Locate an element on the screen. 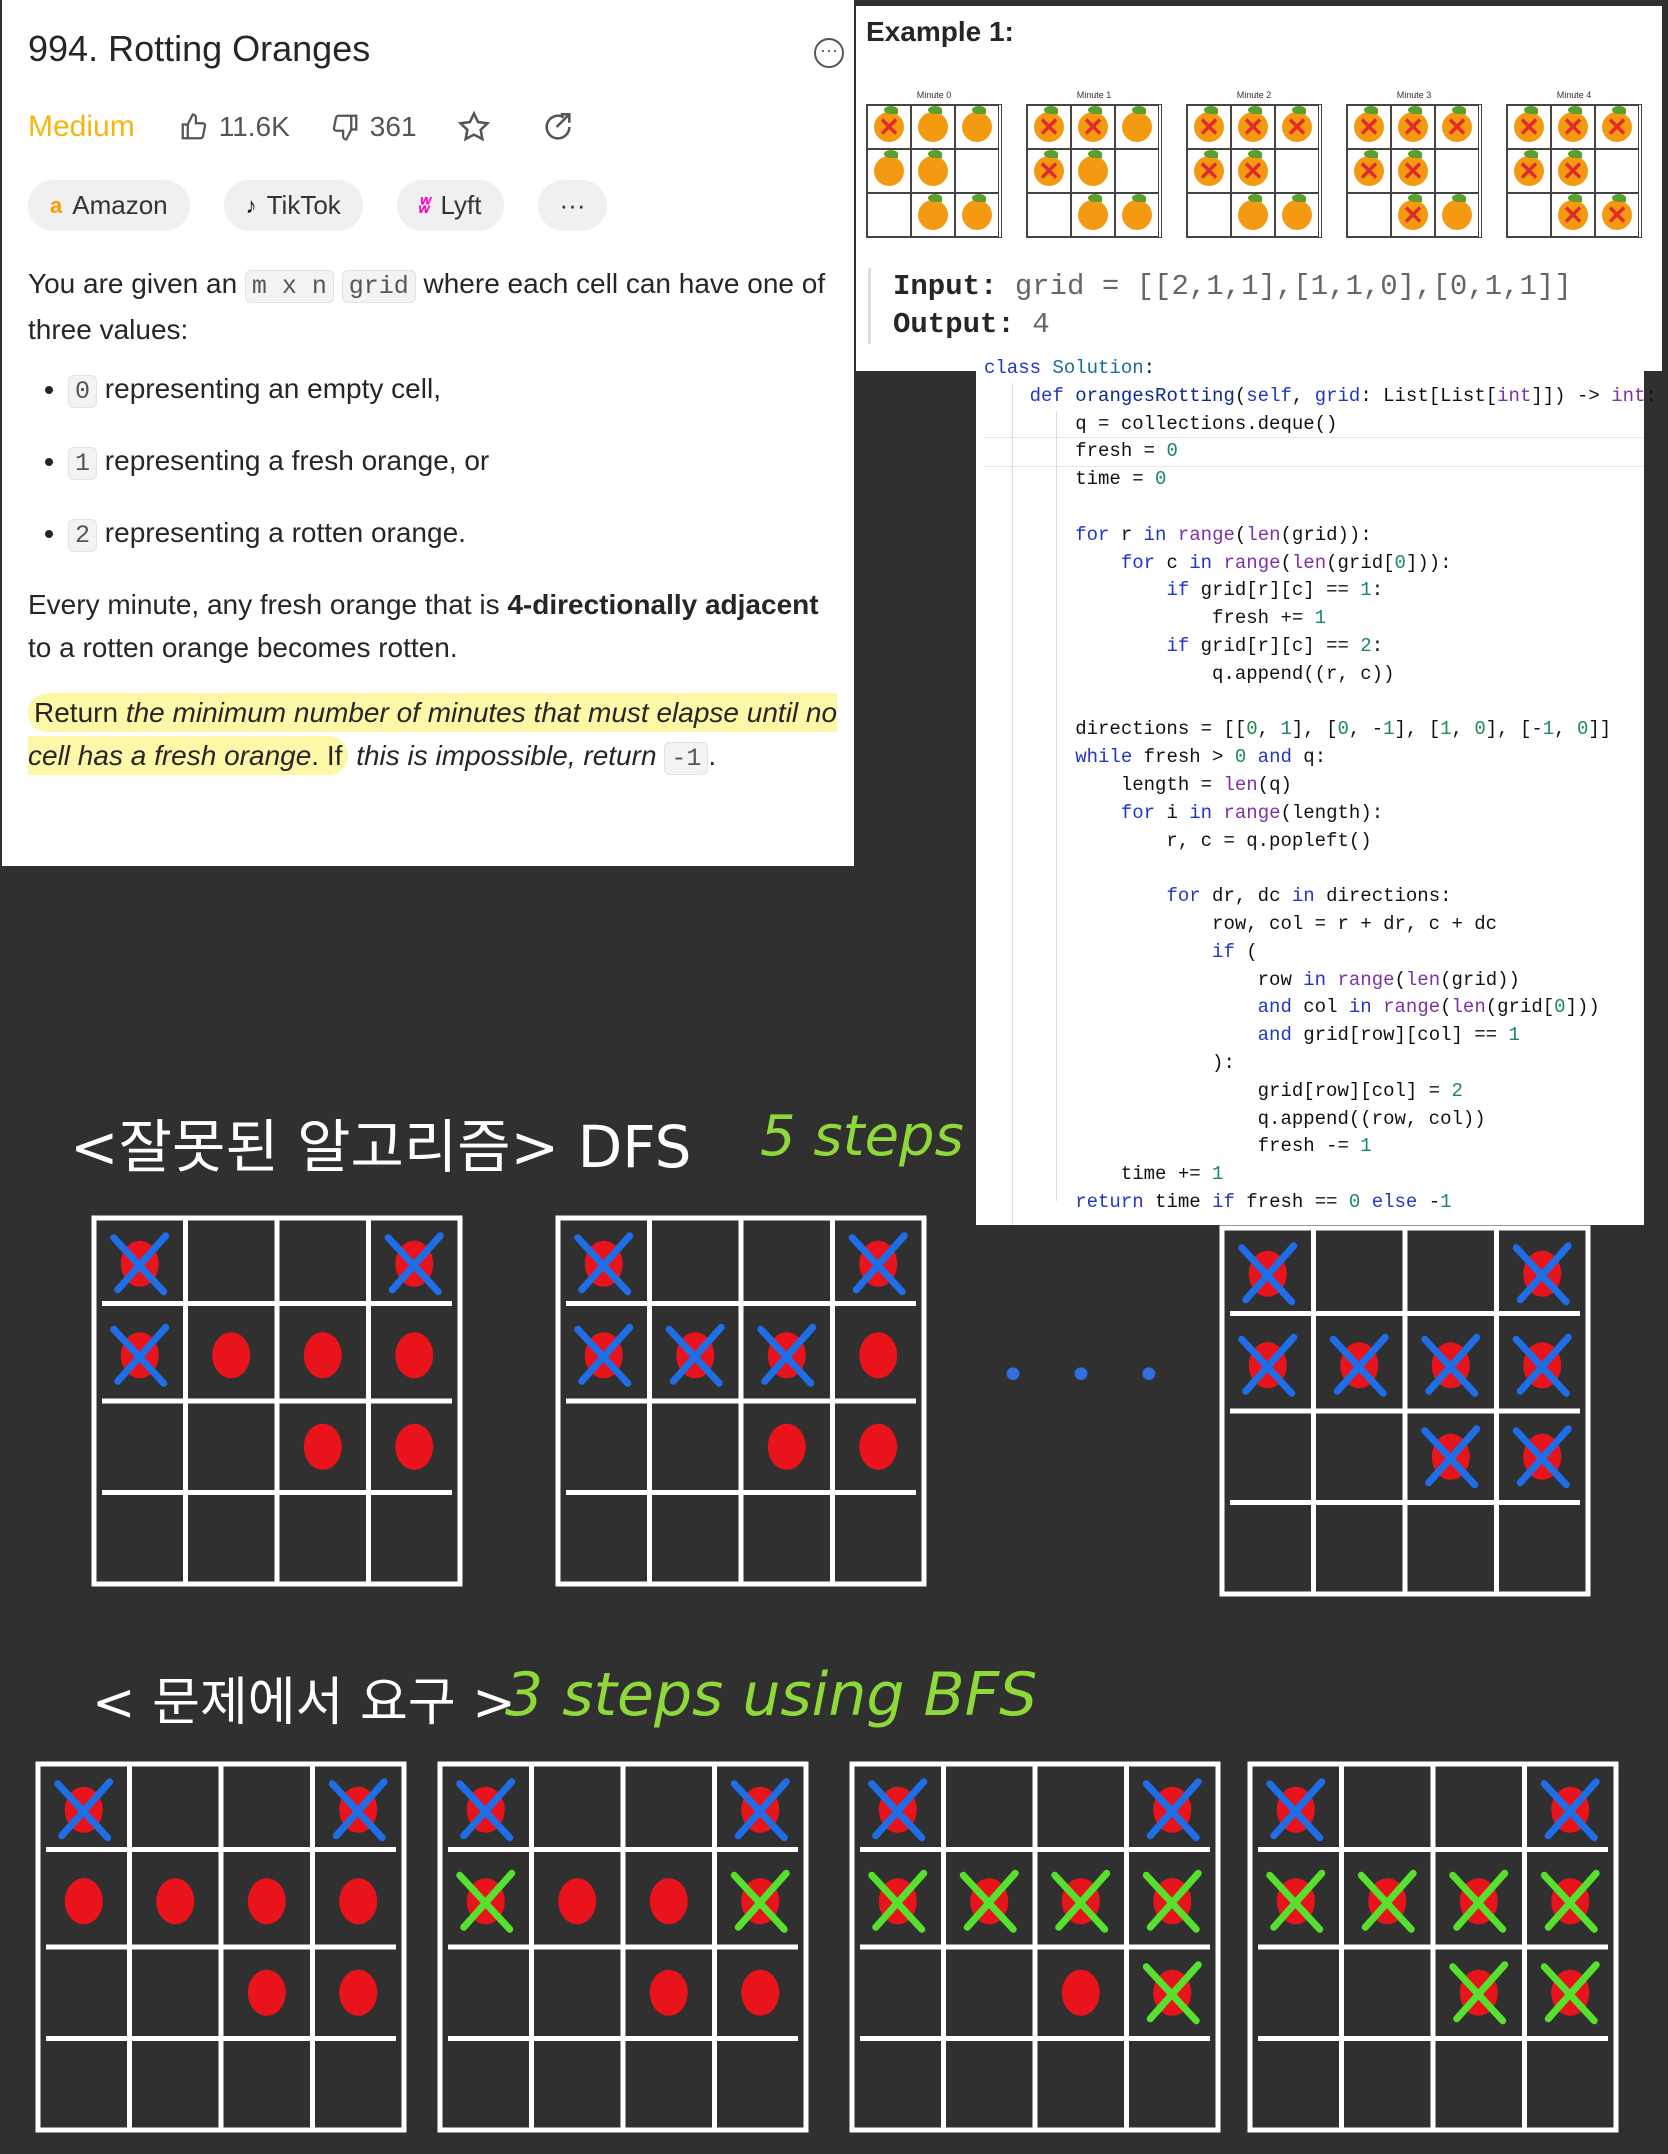  dislike-count: 361 is located at coordinates (393, 126).